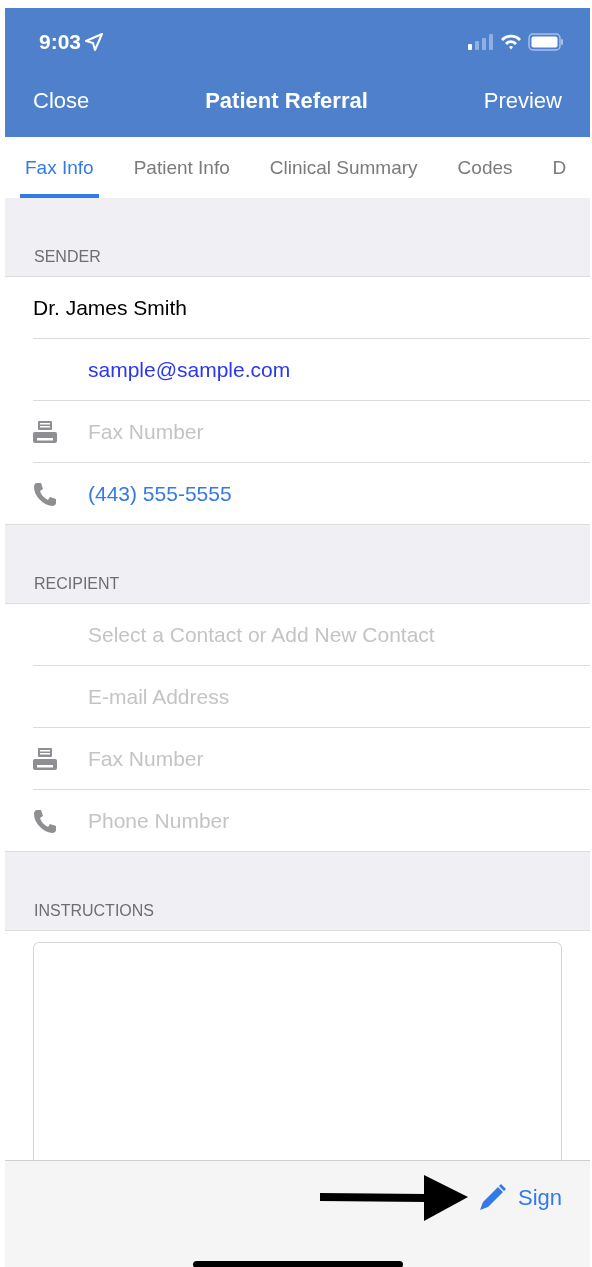 The height and width of the screenshot is (1267, 592). What do you see at coordinates (189, 369) in the screenshot?
I see `field-value: sample@sample.com` at bounding box center [189, 369].